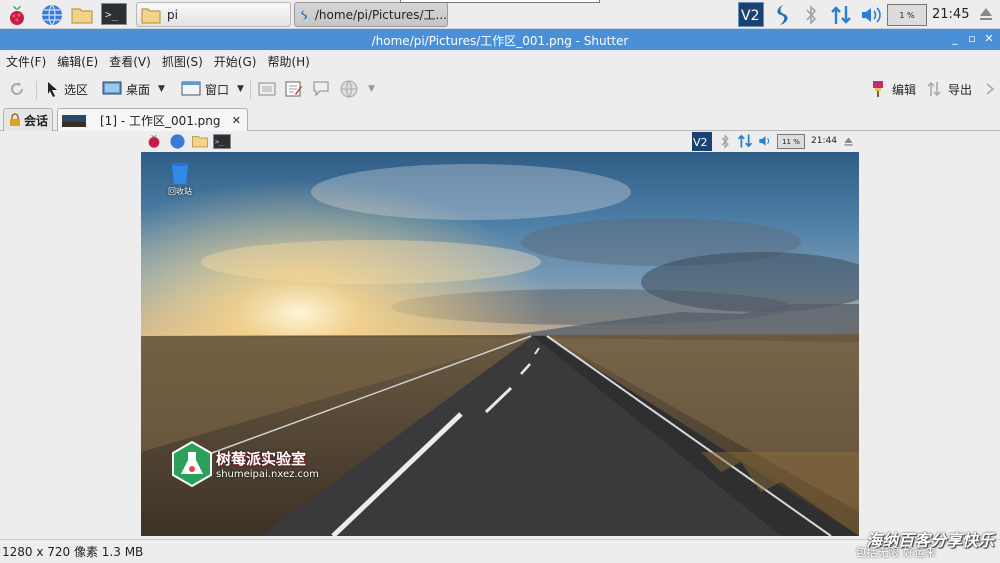 The image size is (1000, 563). I want to click on preview-panel: >_ V2 11 % 21:44, so click(500, 141).